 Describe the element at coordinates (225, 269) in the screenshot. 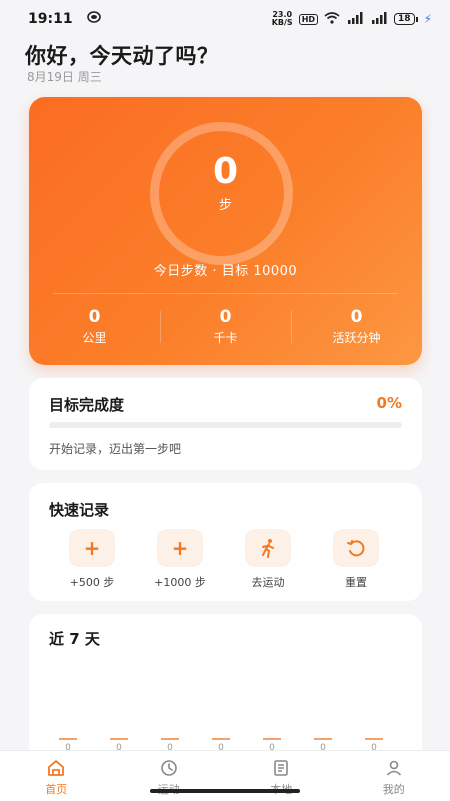

I see `steps-goal-text: 今日步数 · 目标 10000` at that location.